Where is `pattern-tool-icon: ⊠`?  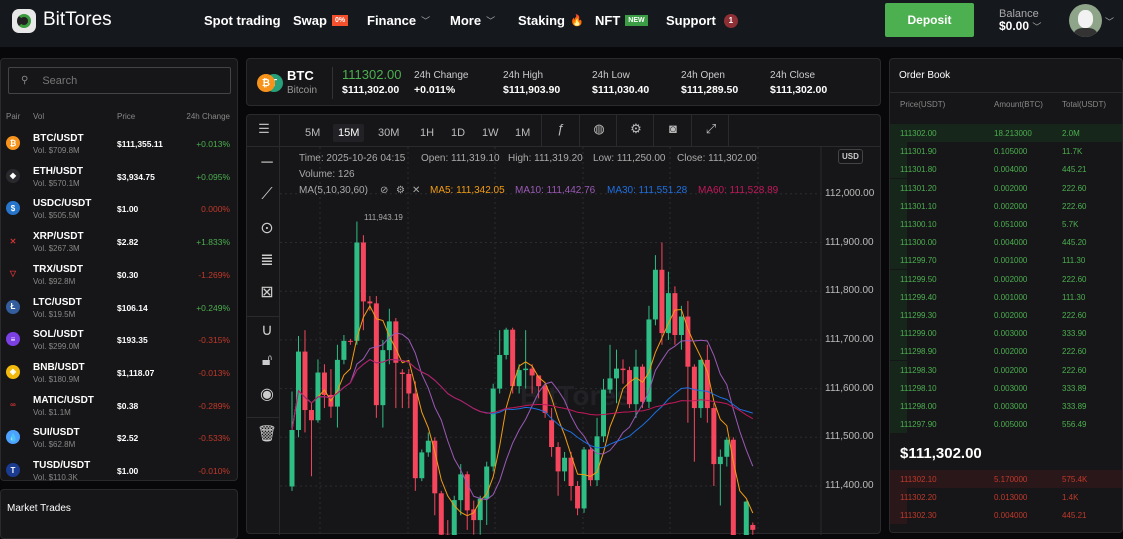 pattern-tool-icon: ⊠ is located at coordinates (267, 294).